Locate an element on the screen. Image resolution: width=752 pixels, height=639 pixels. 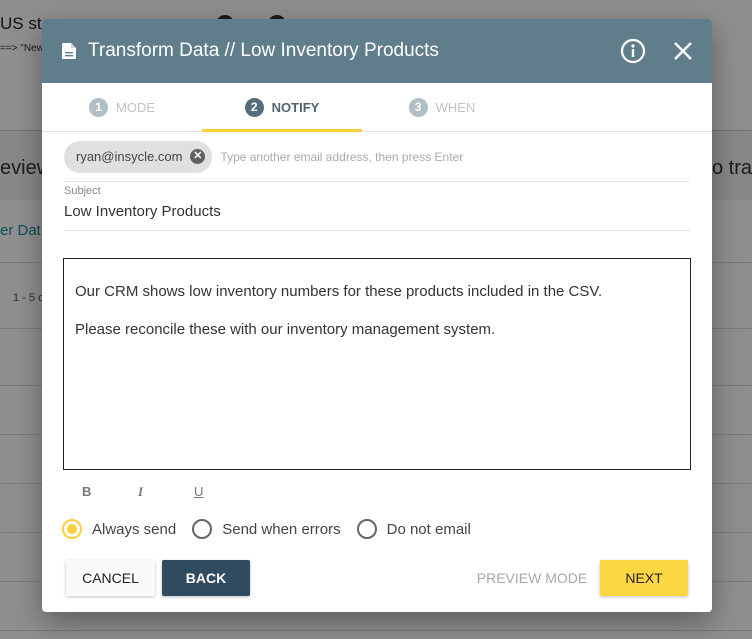
stepper-tabs: 1 MODE 2 NOTIFY 3 WHEN is located at coordinates (377, 107).